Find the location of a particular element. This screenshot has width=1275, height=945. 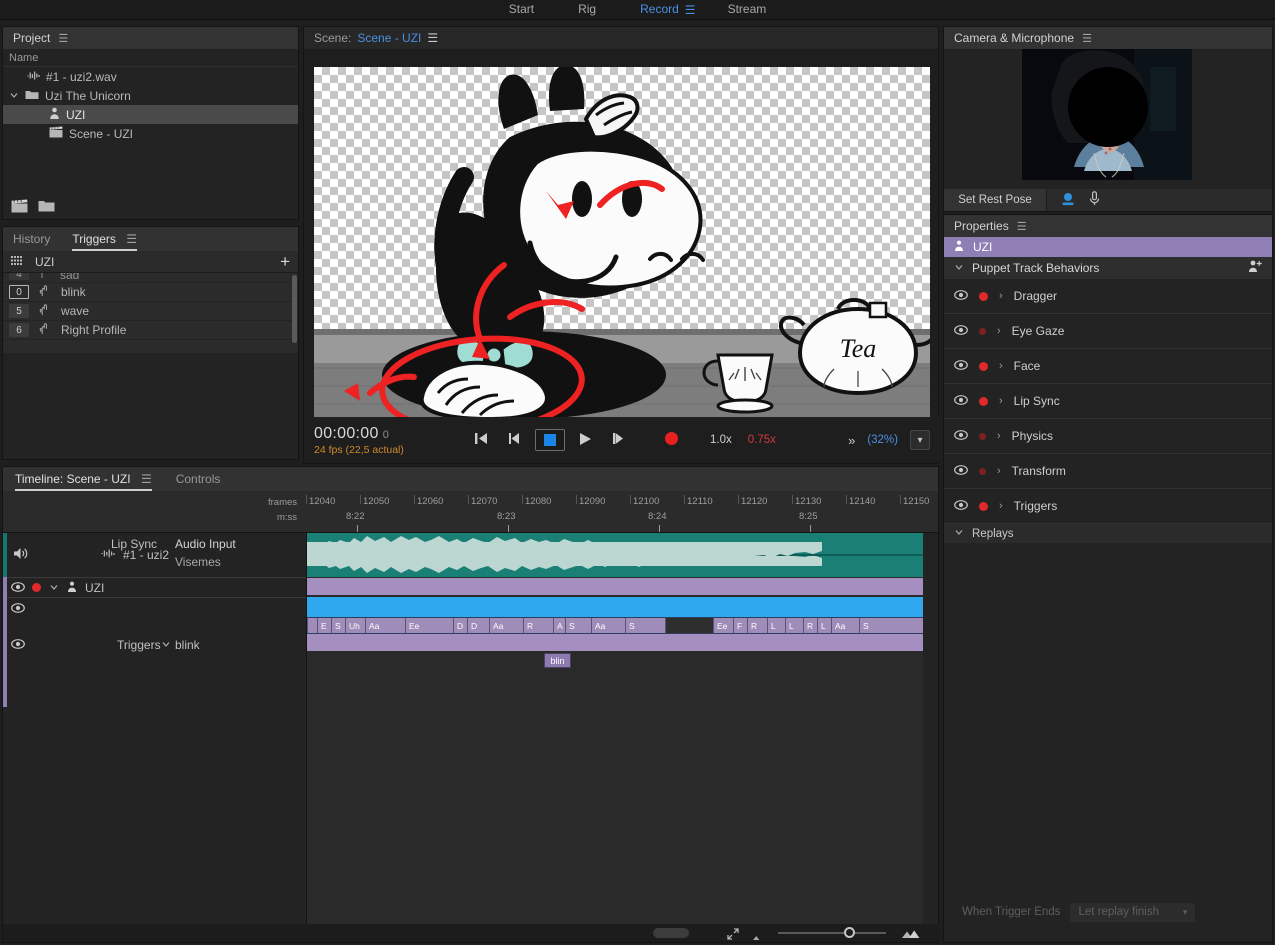

fit-to-screen-icon is located at coordinates (733, 935).